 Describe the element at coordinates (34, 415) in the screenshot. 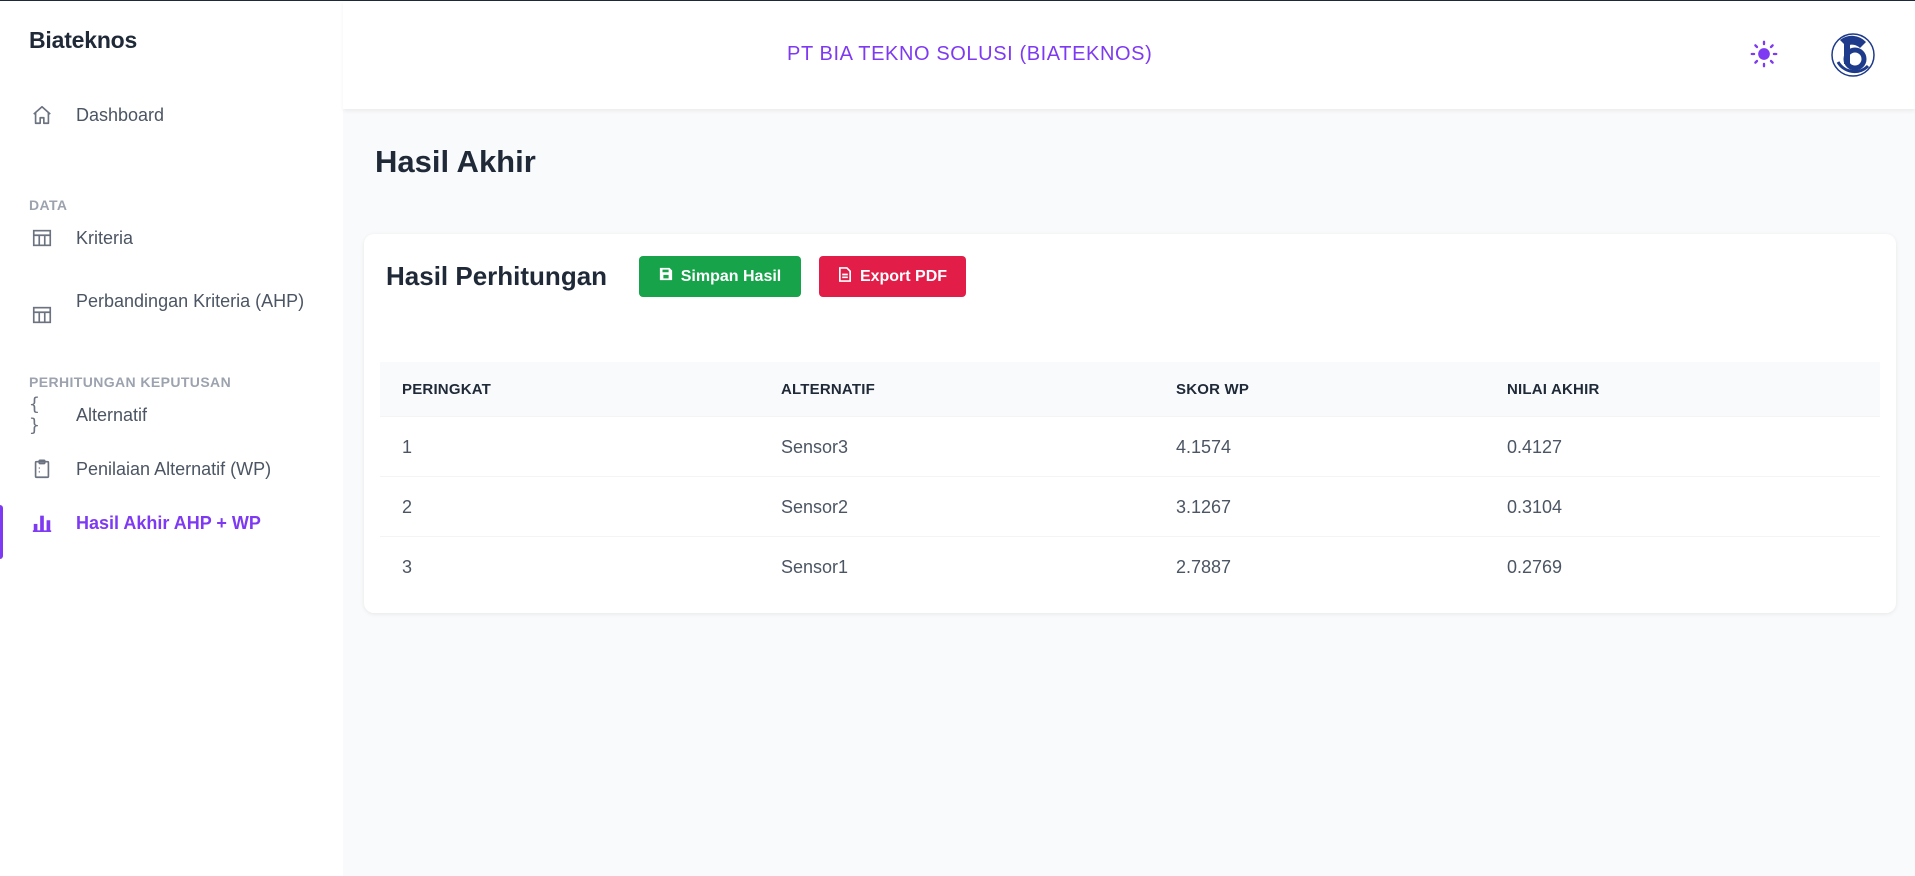

I see `braces-icon: { }` at that location.